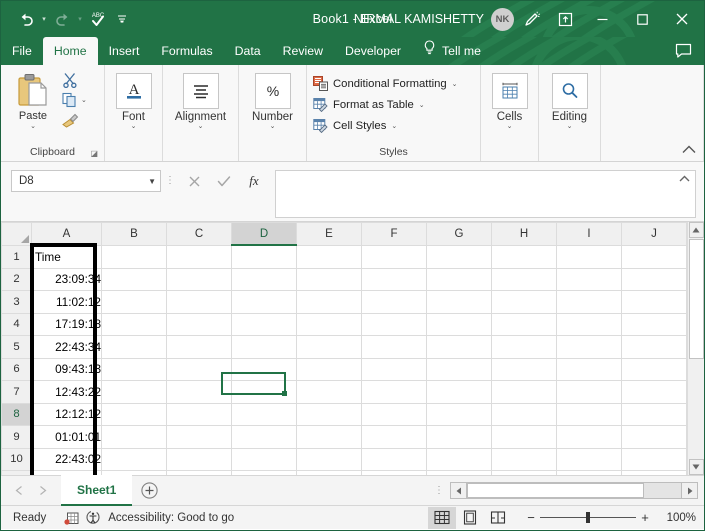  Describe the element at coordinates (695, 348) in the screenshot. I see `vertical-scrollbar` at that location.